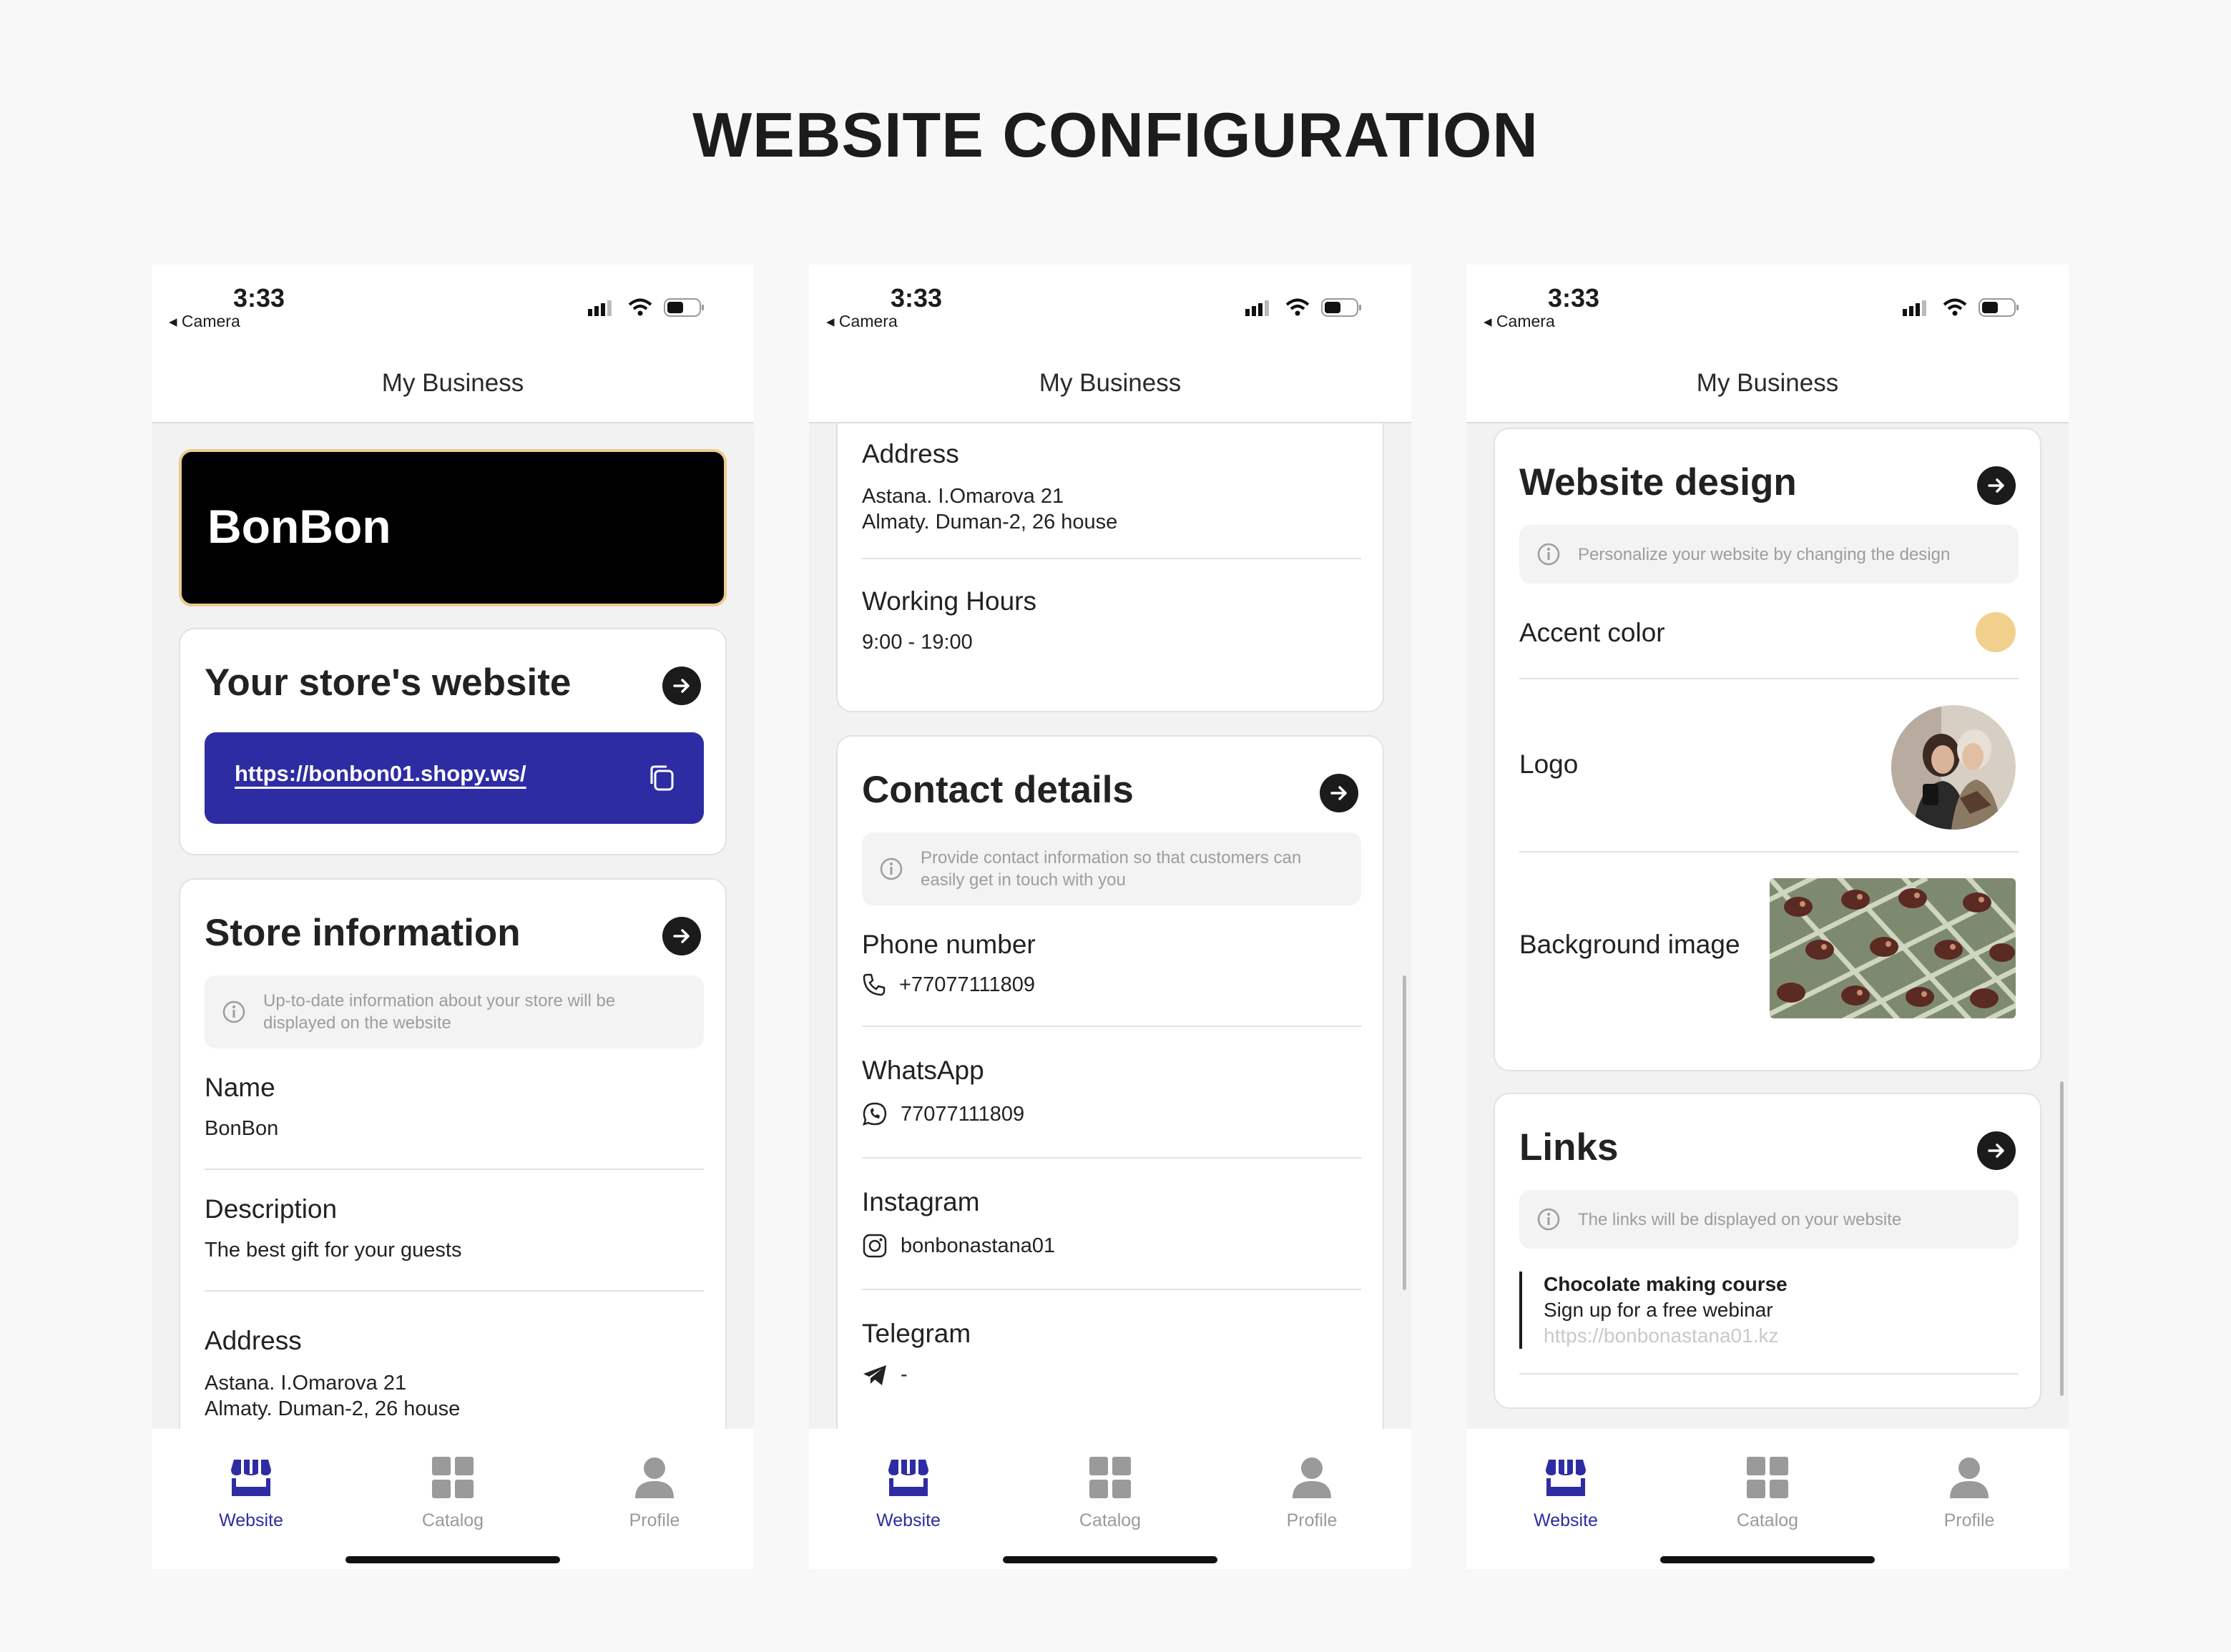 The width and height of the screenshot is (2231, 1652). I want to click on website-url-button: https://bonbon01.shopy.ws/, so click(455, 778).